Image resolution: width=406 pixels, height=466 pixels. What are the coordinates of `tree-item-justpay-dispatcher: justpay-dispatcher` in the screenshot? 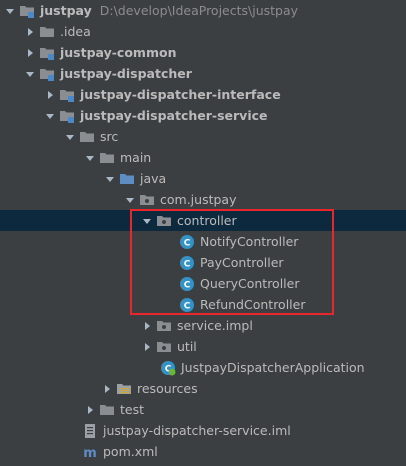 It's located at (203, 73).